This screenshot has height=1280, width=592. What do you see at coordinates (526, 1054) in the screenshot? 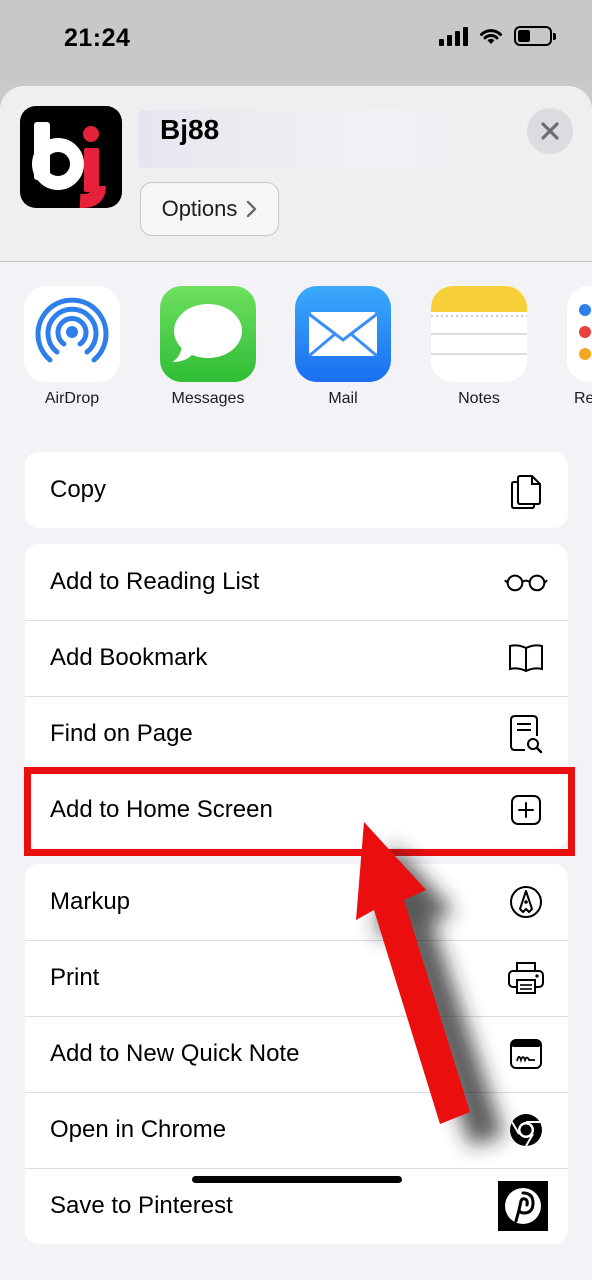
I see `quick-note-icon` at bounding box center [526, 1054].